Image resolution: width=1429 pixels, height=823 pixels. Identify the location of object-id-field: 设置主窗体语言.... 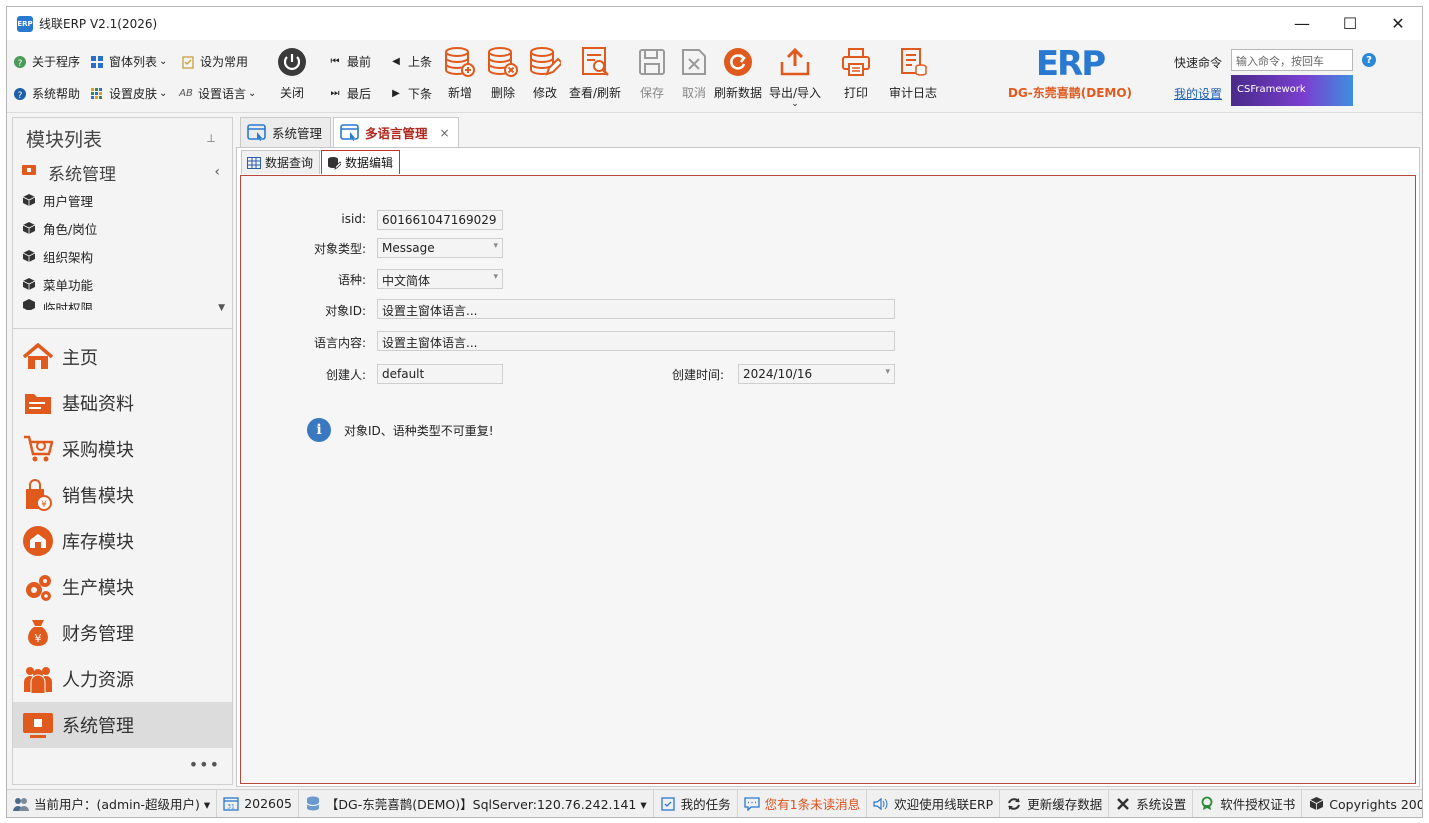
(636, 309).